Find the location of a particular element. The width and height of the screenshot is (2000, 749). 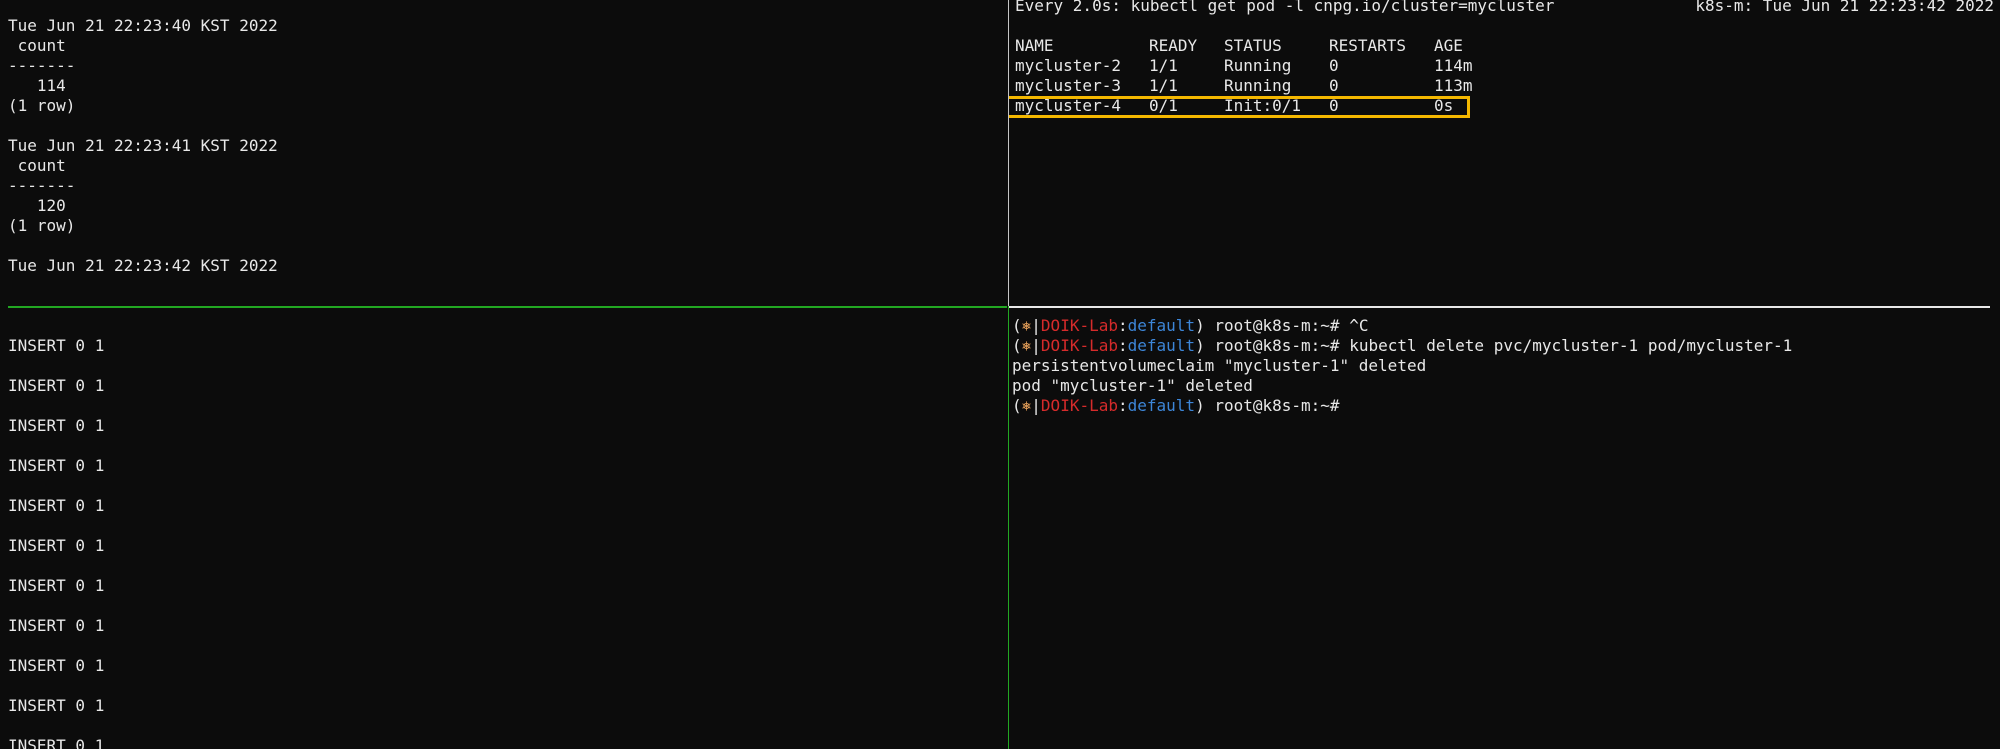

pod-ready: 0/1 is located at coordinates (1163, 105).